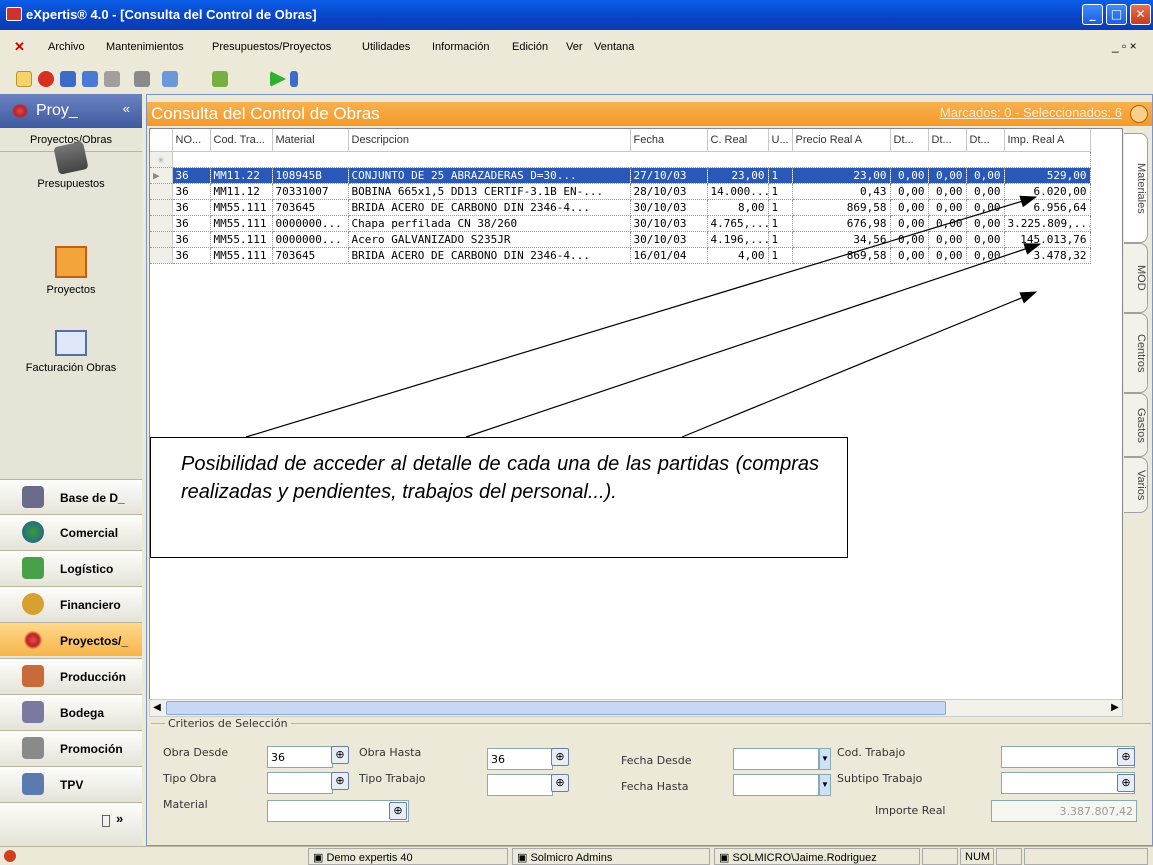 The width and height of the screenshot is (1153, 865). I want to click on table-cell: 16/01/04, so click(669, 255).